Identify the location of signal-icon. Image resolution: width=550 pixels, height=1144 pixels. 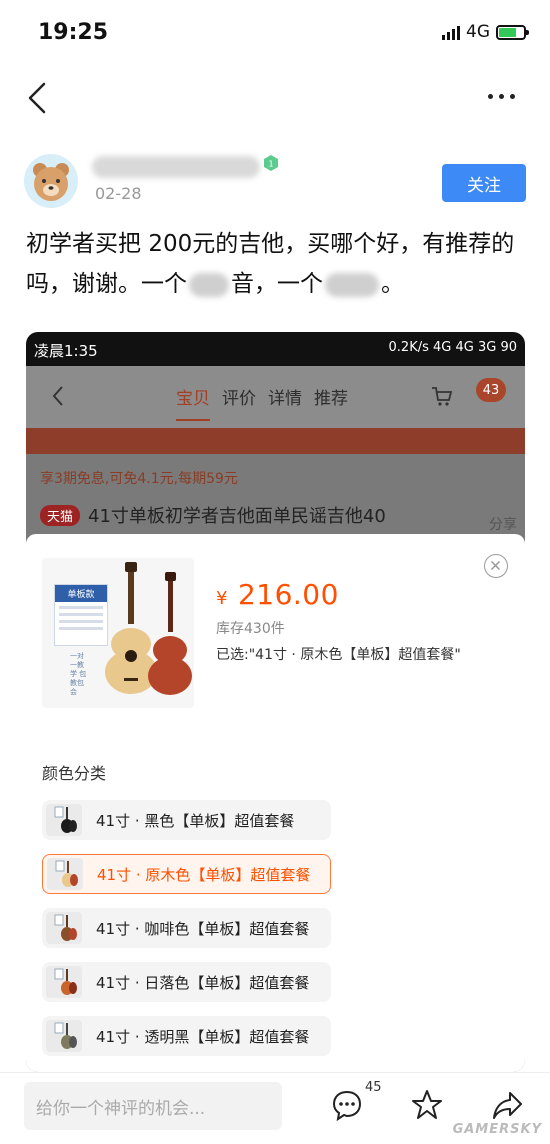
(451, 32).